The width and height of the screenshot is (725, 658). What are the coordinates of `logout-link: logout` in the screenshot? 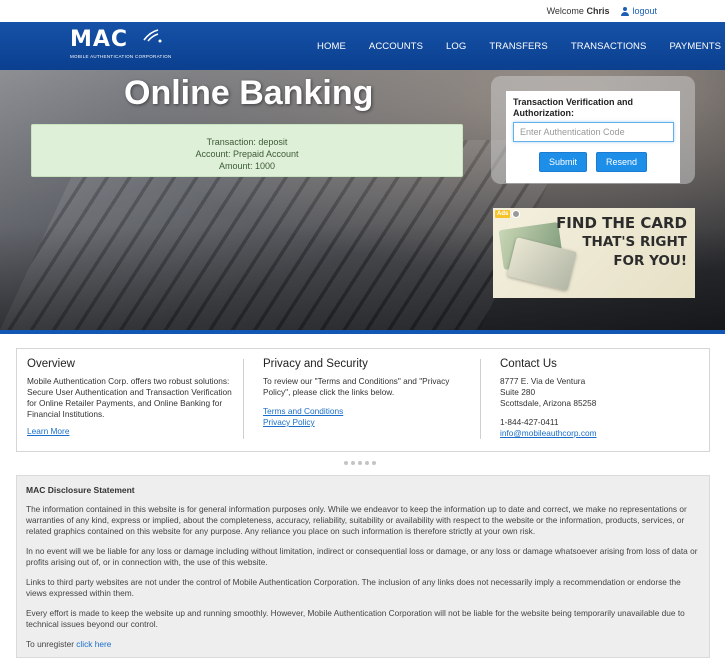 It's located at (639, 11).